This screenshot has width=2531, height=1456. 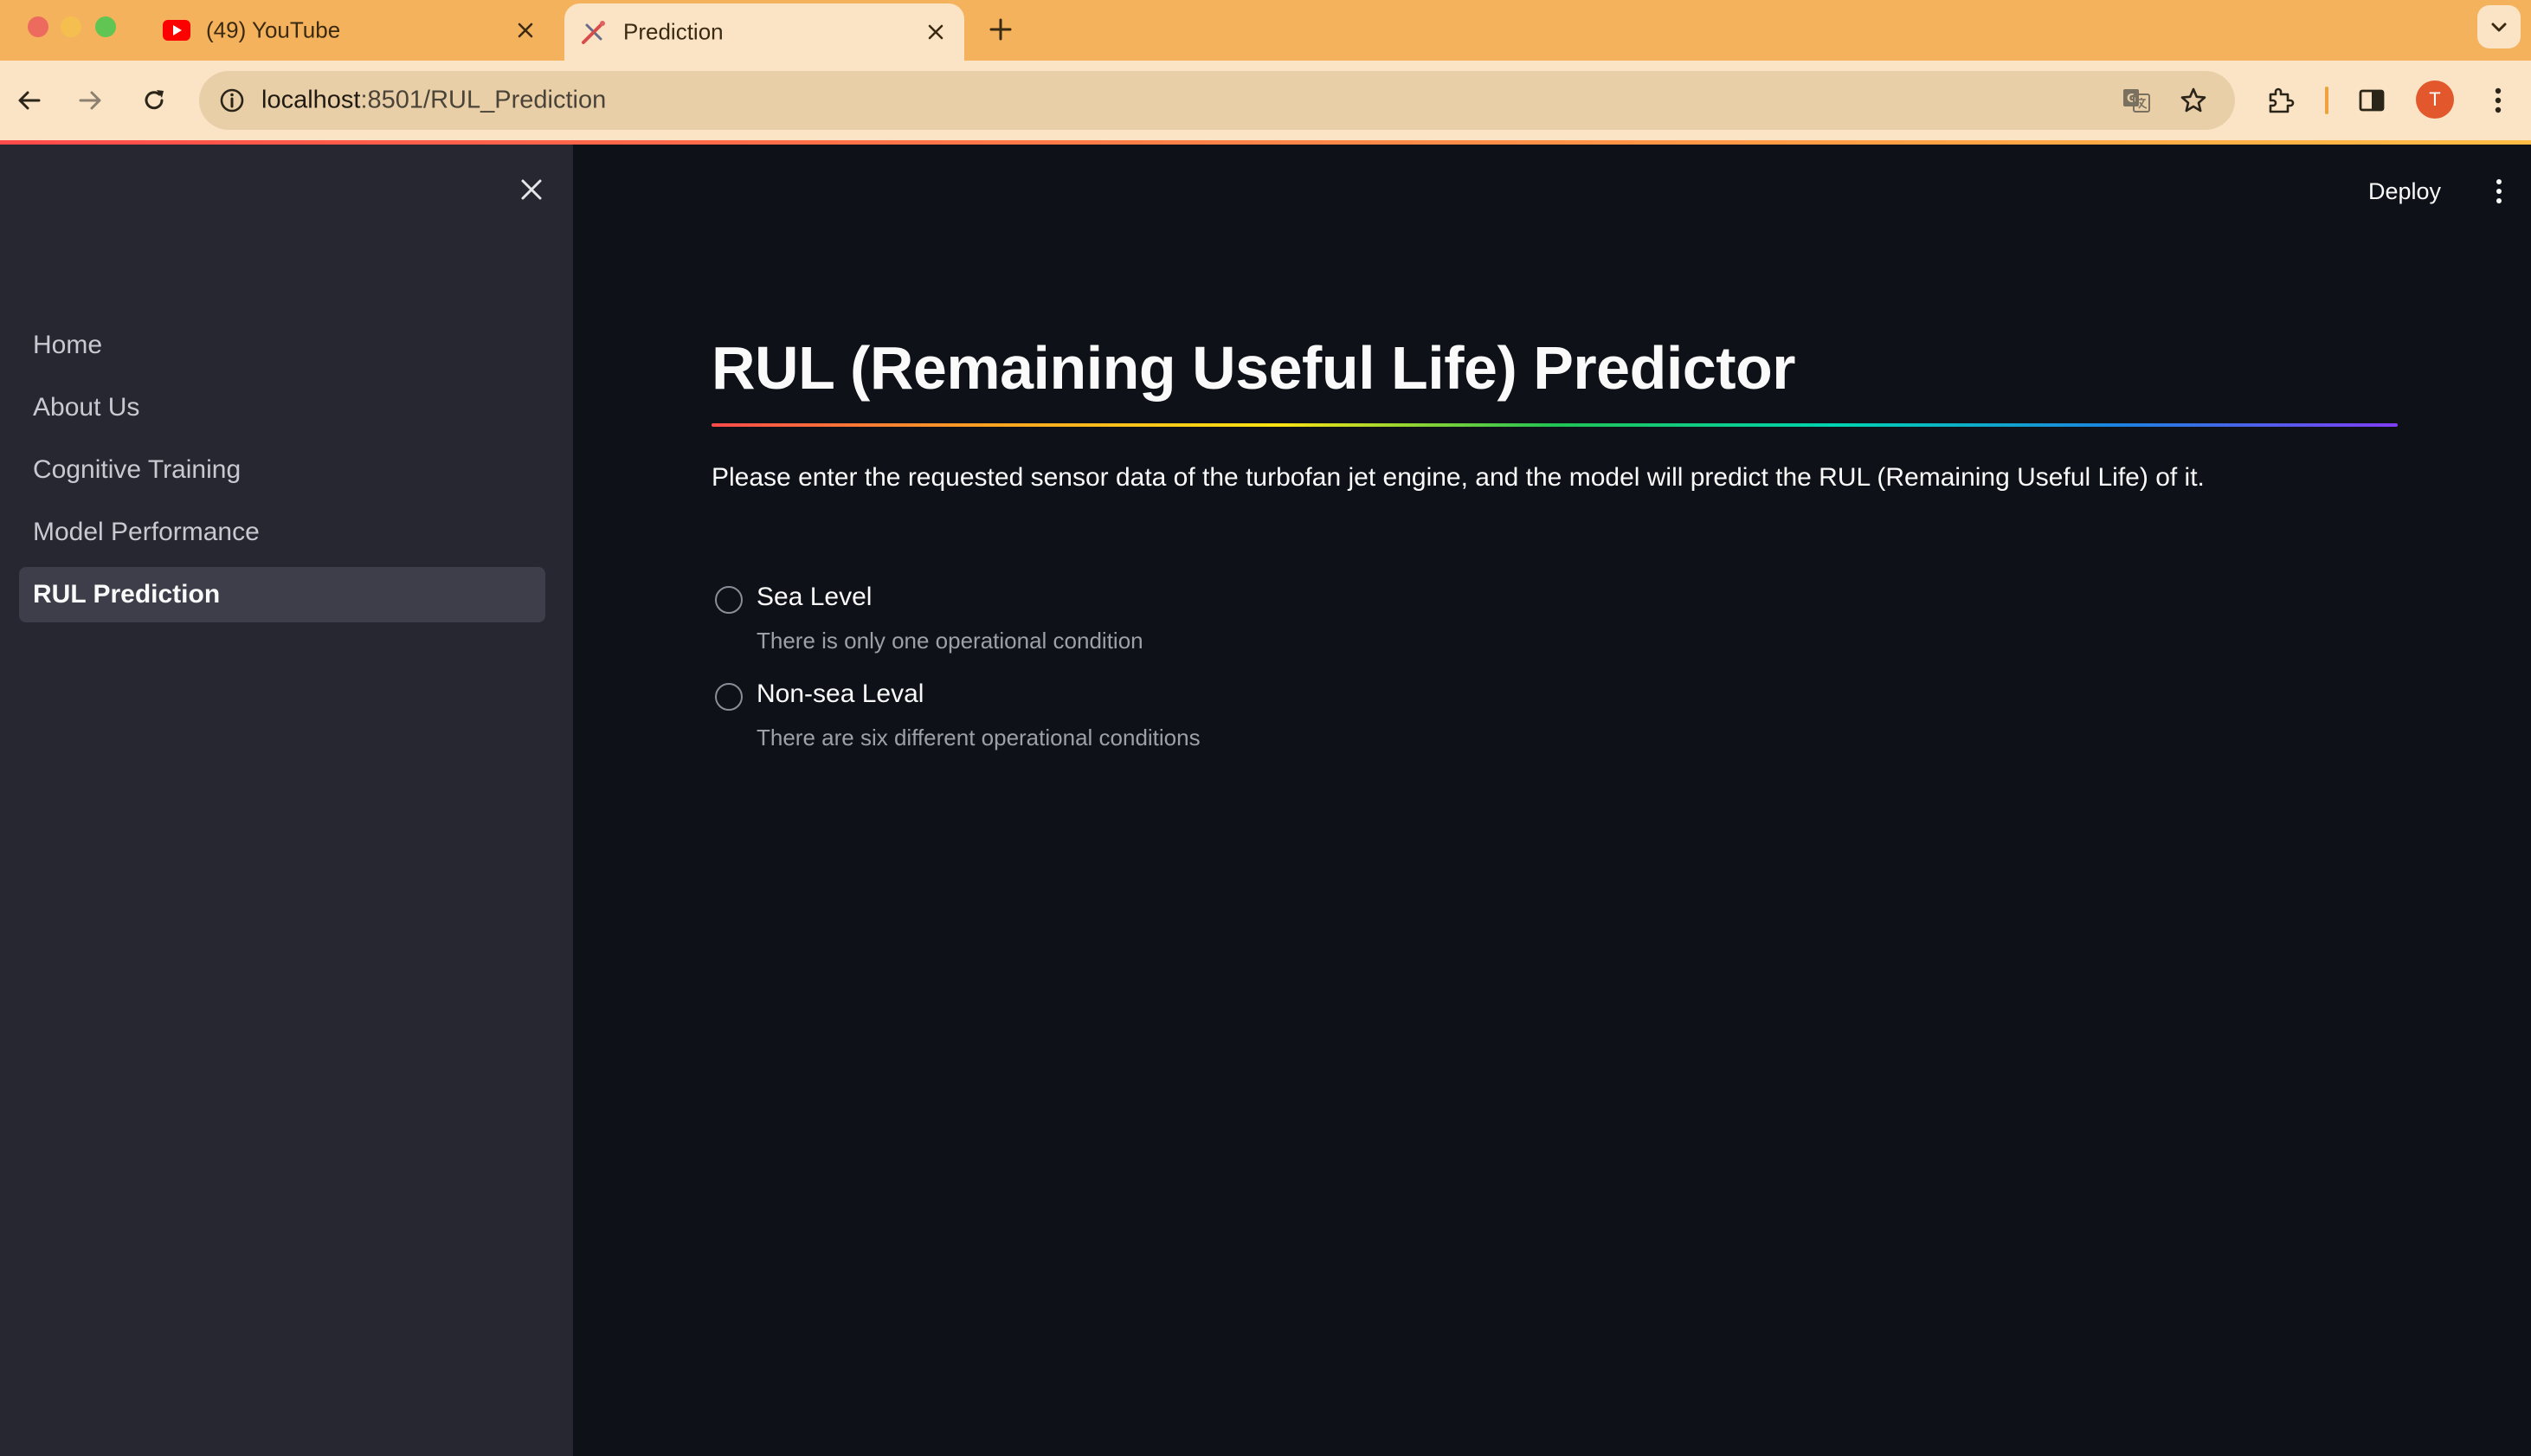 I want to click on profile-avatar: T, so click(x=2435, y=100).